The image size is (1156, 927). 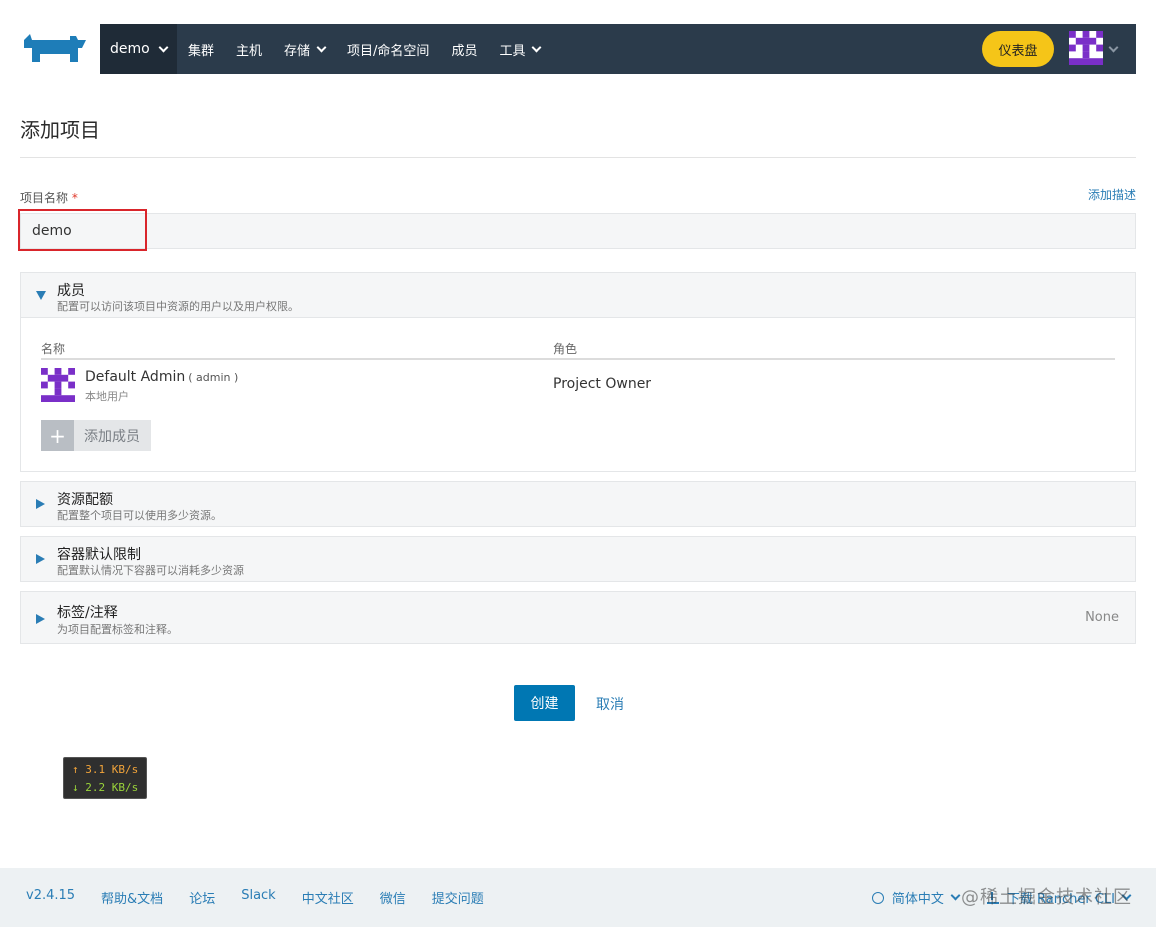 I want to click on upload-speed: ↑ 3.1 KB/s, so click(x=105, y=769).